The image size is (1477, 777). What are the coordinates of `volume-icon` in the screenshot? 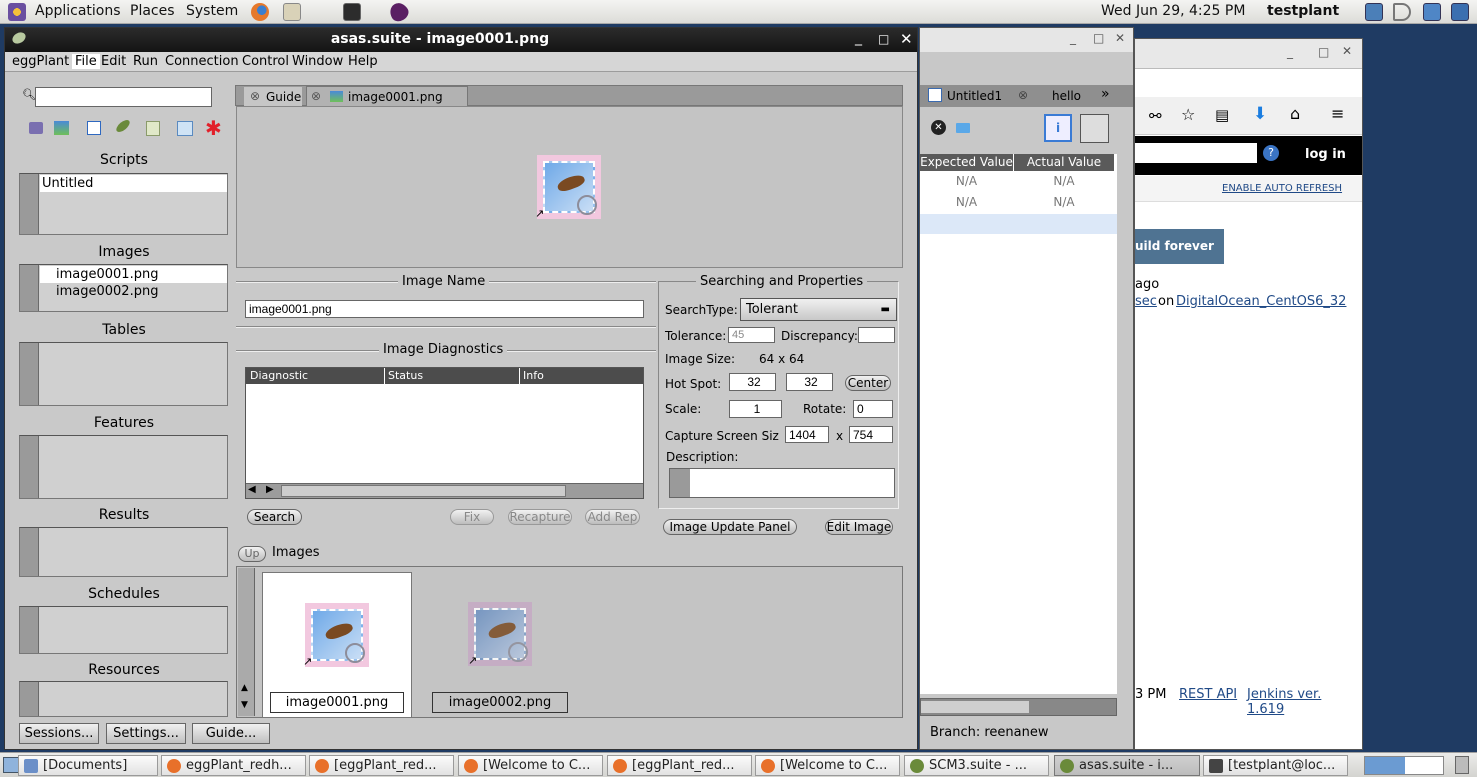 It's located at (1402, 12).